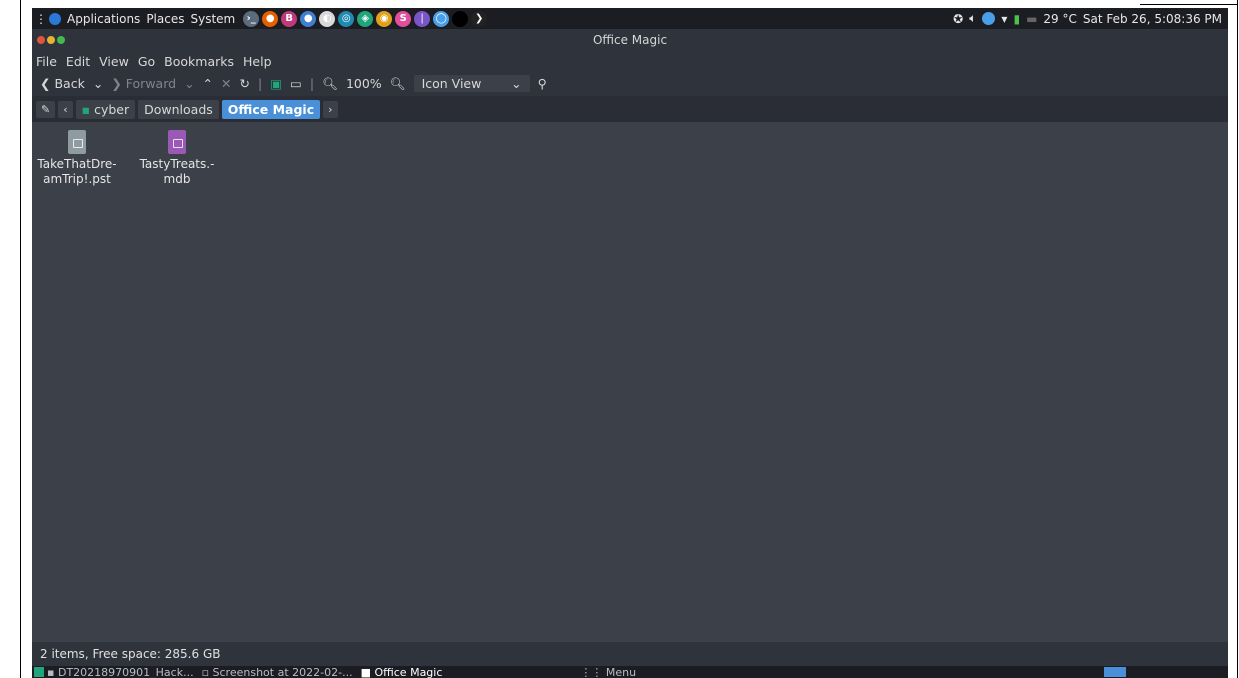  I want to click on path-bar: ✎ ‹ ▪ cyber Downloads Office Magic ›, so click(630, 109).